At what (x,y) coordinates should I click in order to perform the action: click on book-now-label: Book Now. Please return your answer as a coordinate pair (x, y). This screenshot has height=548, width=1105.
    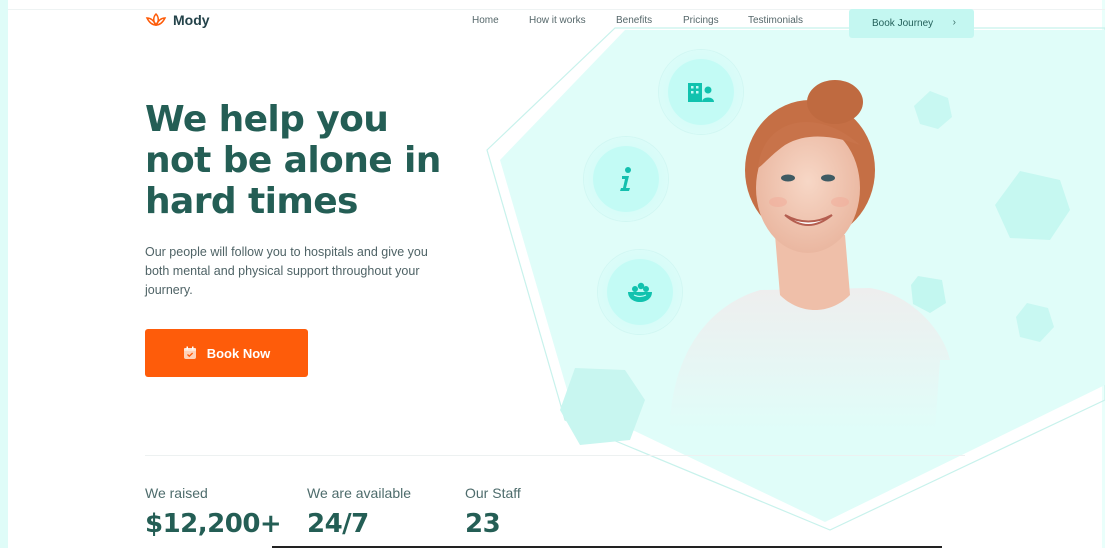
    Looking at the image, I should click on (238, 353).